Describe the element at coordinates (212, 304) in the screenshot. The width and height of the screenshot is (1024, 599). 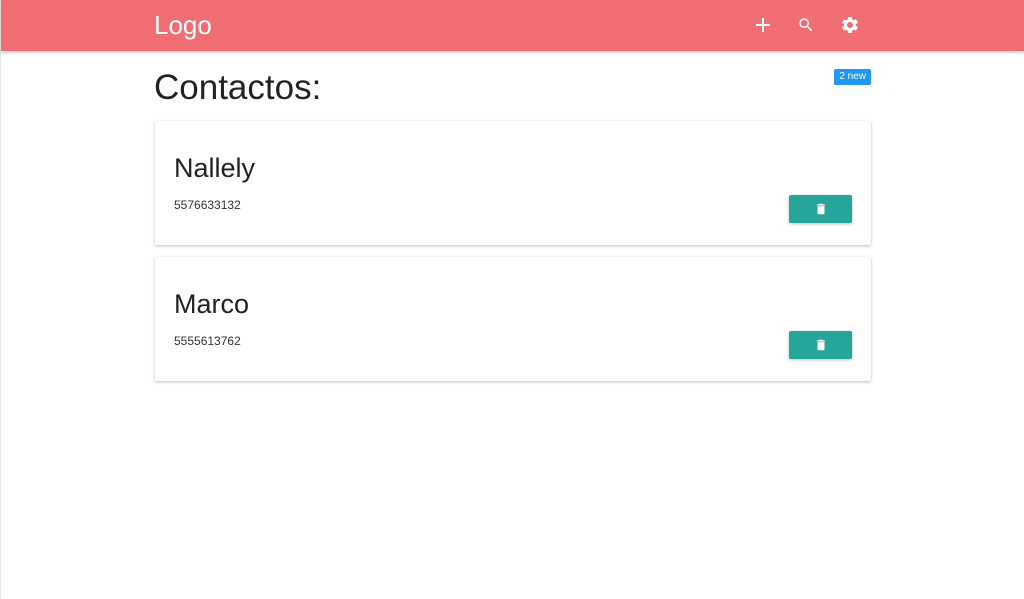
I see `contact-name: Marco` at that location.